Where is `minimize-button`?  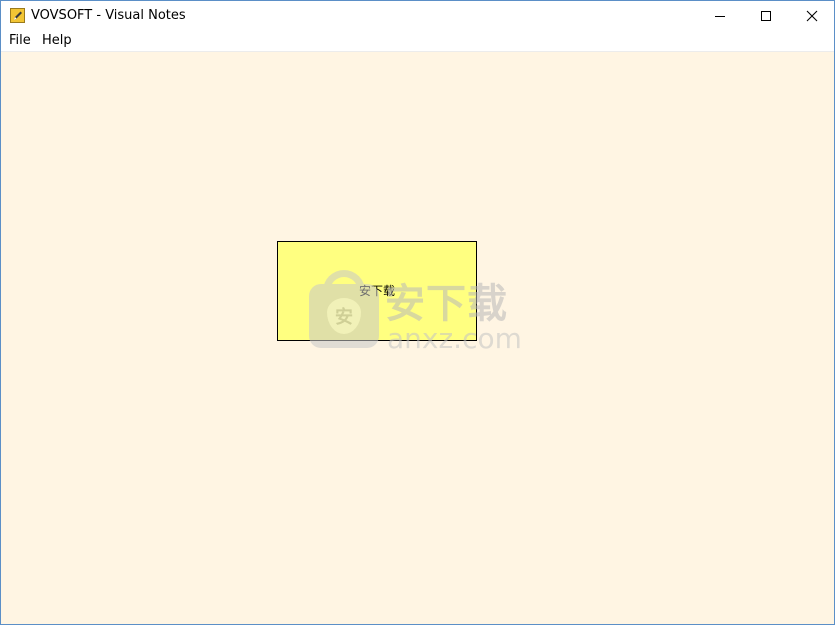 minimize-button is located at coordinates (720, 16).